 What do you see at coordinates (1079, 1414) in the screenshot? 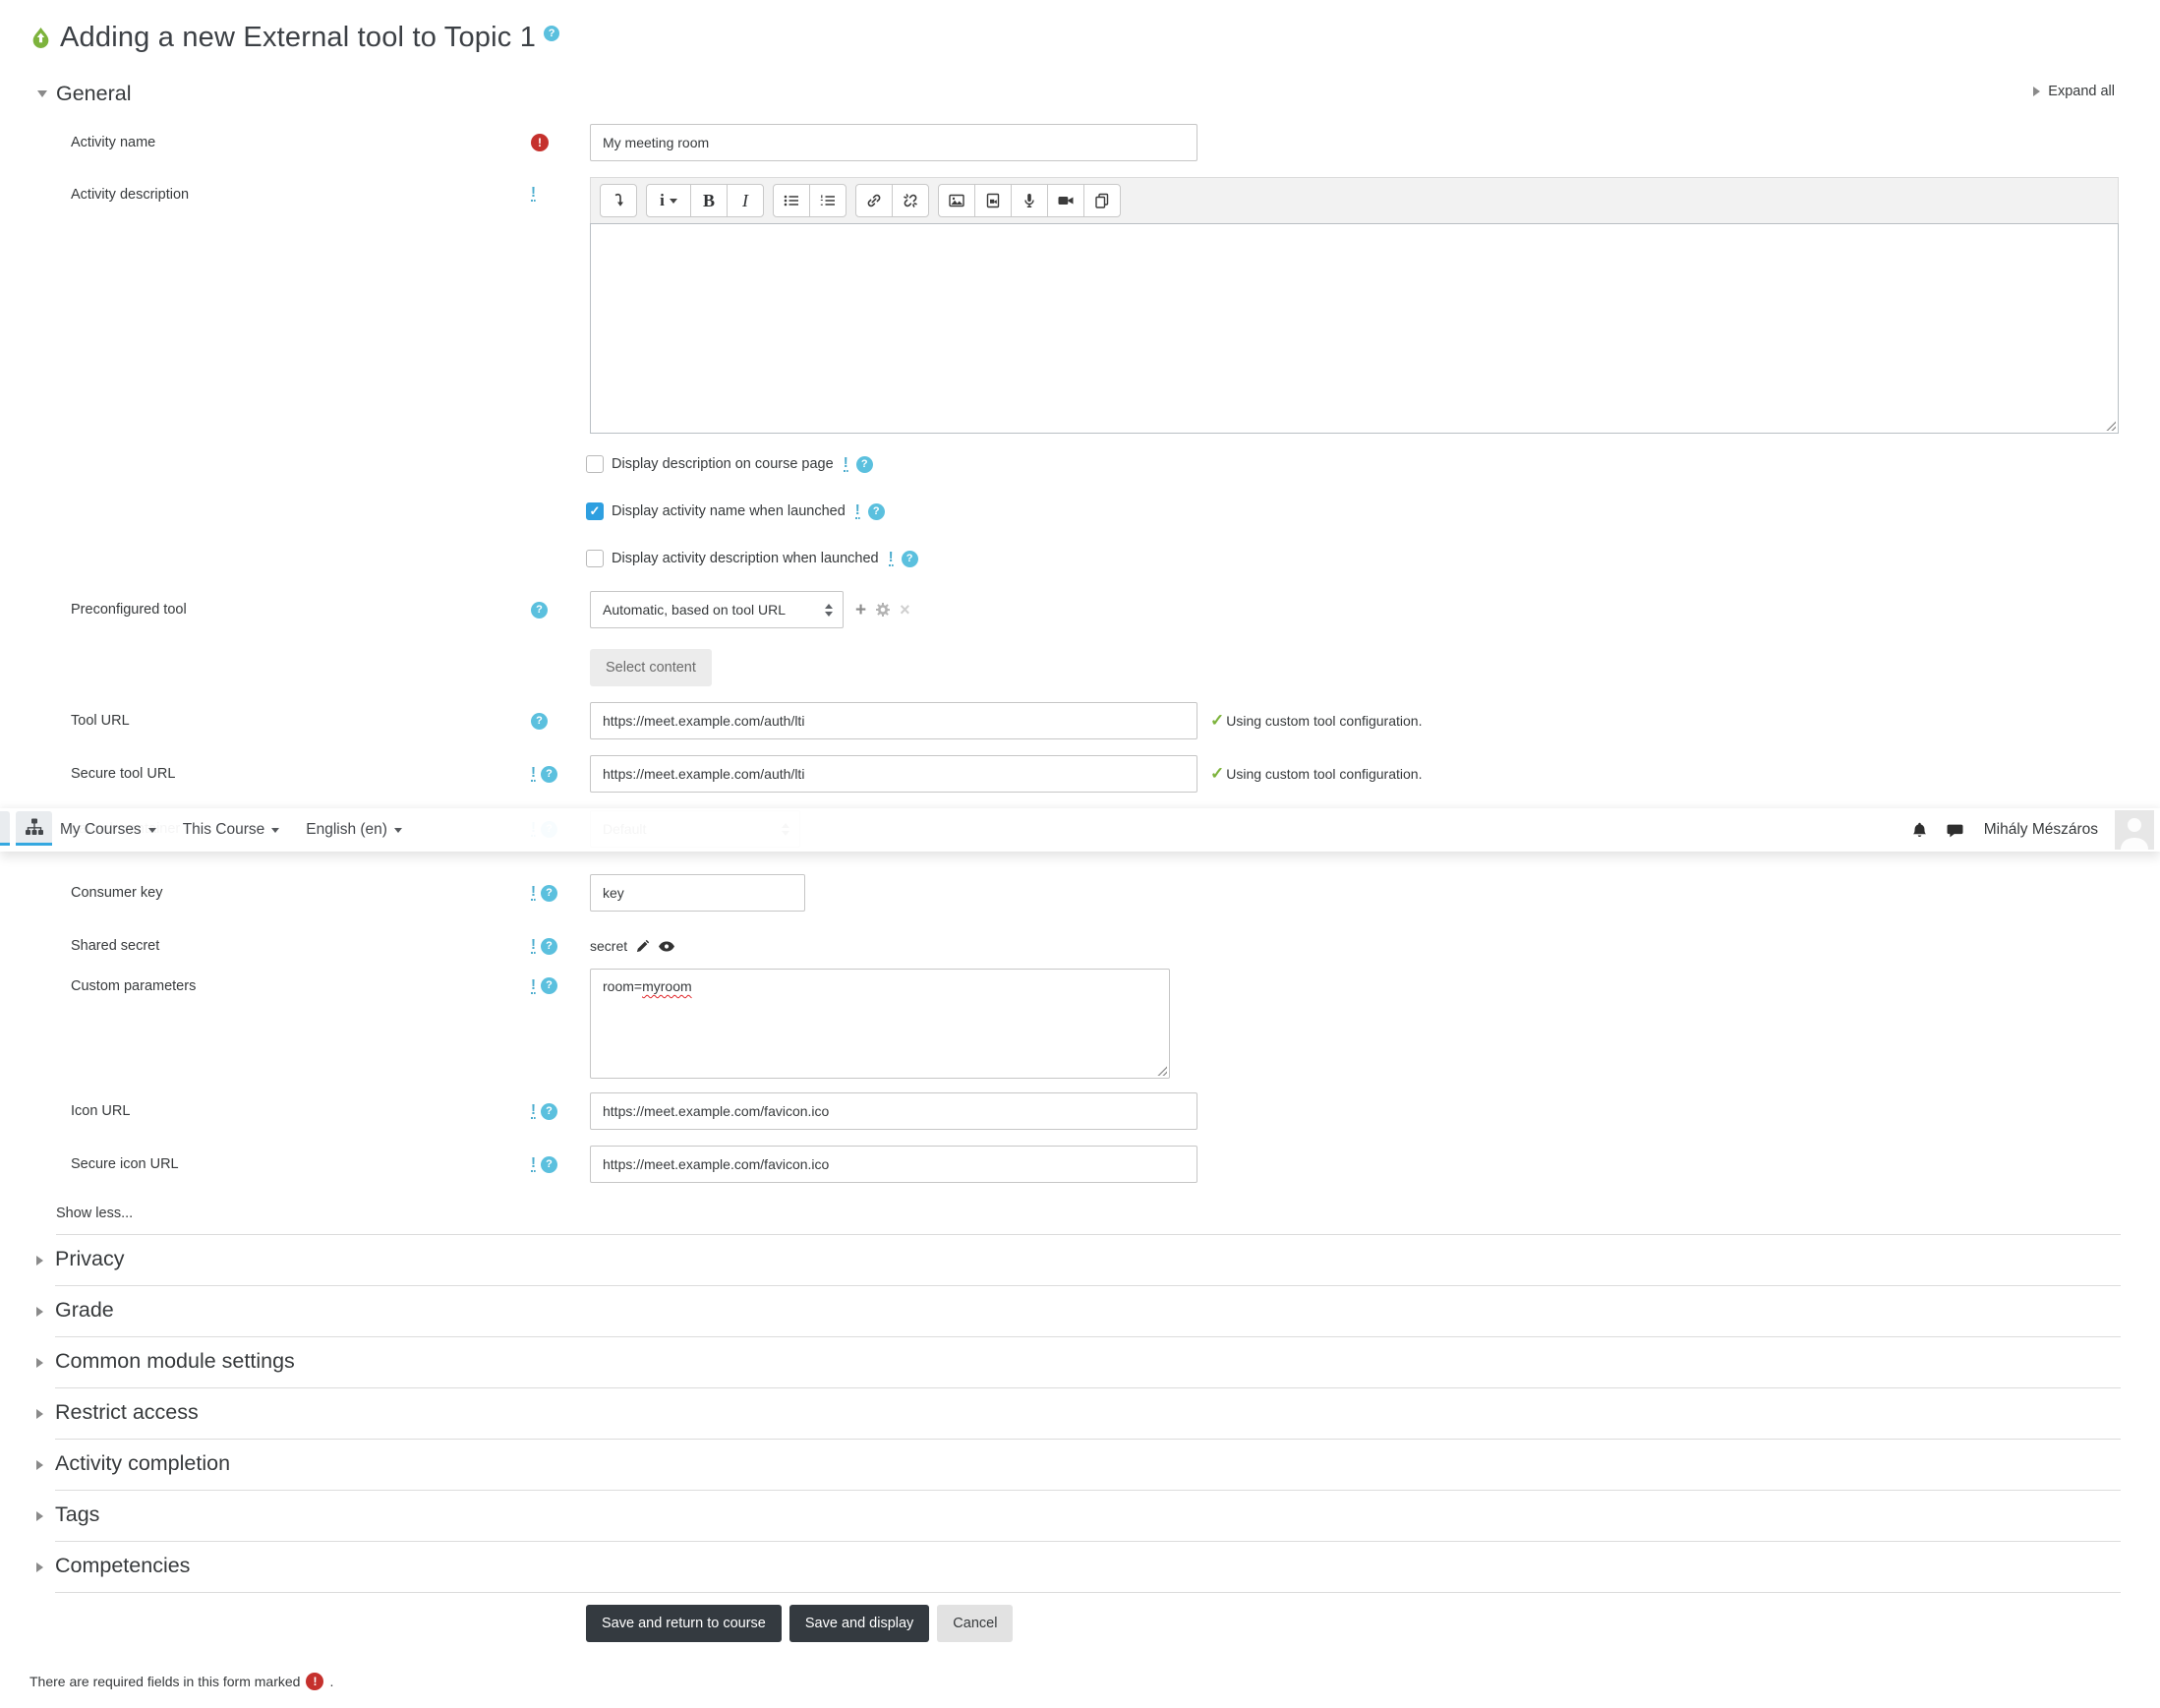
I see `section-restrict-access: Restrict access` at bounding box center [1079, 1414].